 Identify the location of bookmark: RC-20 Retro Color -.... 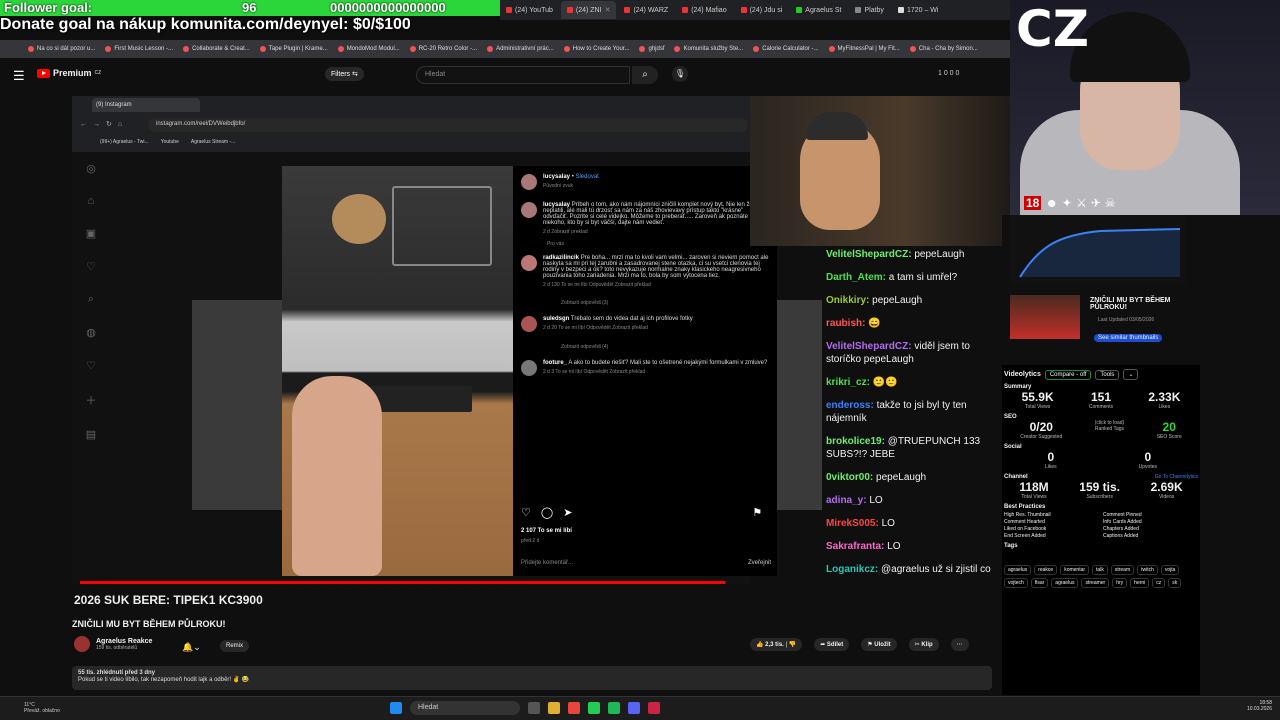
(443, 49).